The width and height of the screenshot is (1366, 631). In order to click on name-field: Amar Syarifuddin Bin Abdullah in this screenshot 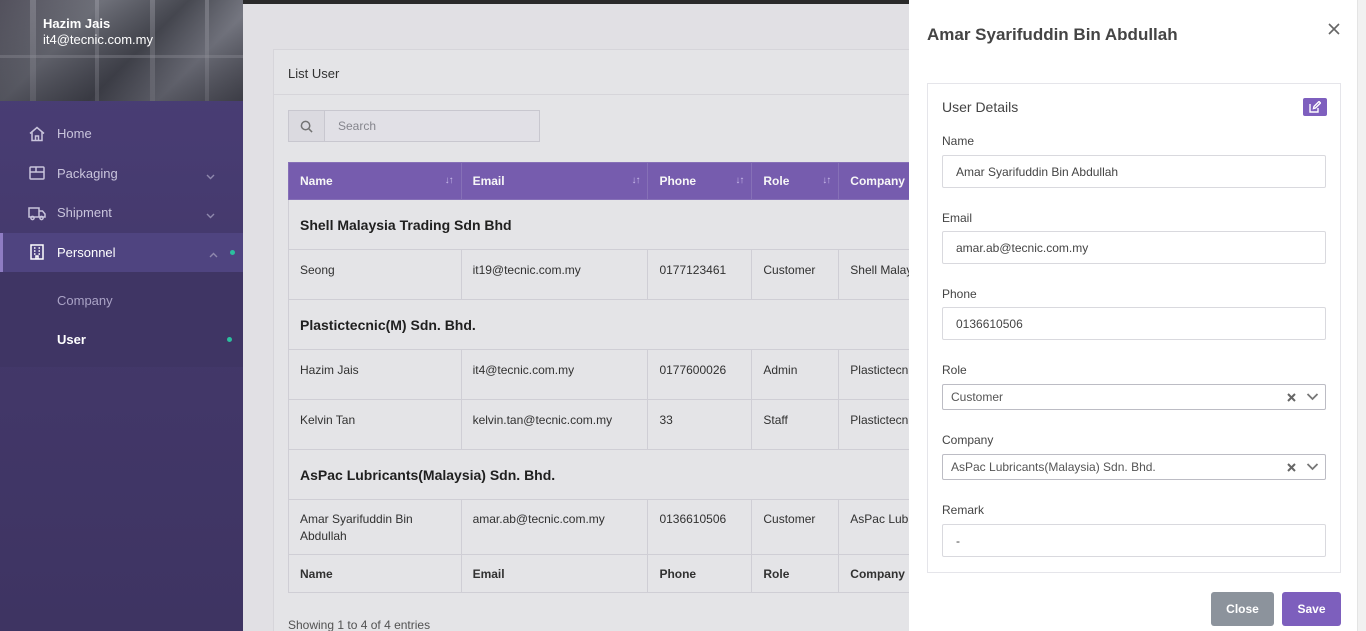, I will do `click(1134, 171)`.